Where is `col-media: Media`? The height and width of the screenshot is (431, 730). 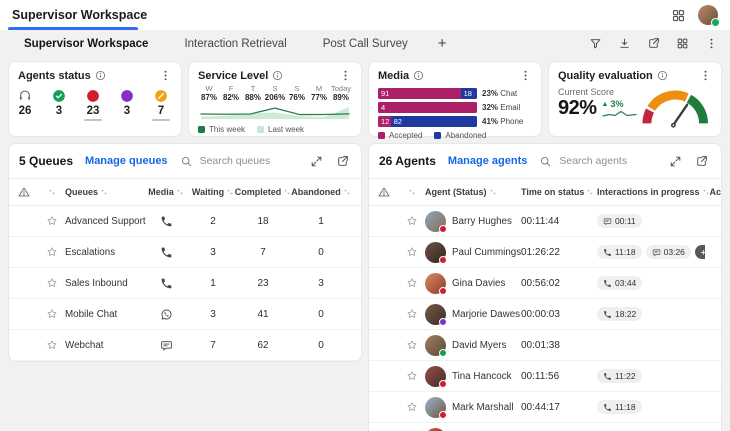
col-media: Media is located at coordinates (166, 192).